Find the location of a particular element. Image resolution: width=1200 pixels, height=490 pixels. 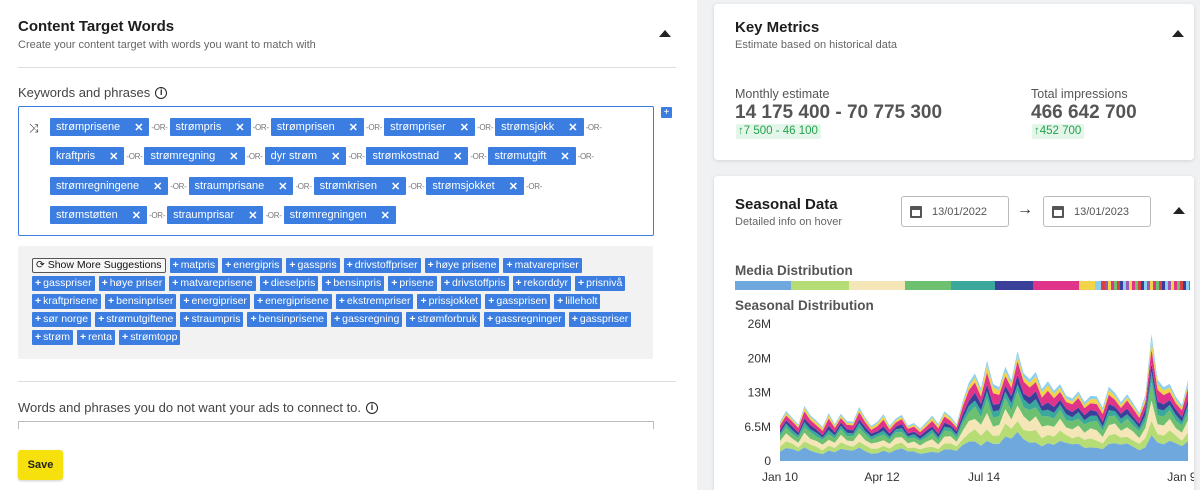

suggestion-chip: + bensinpriser is located at coordinates (141, 301).